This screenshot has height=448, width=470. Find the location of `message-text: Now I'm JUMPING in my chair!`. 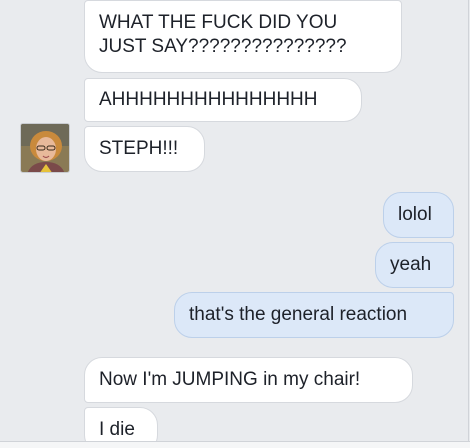

message-text: Now I'm JUMPING in my chair! is located at coordinates (230, 379).